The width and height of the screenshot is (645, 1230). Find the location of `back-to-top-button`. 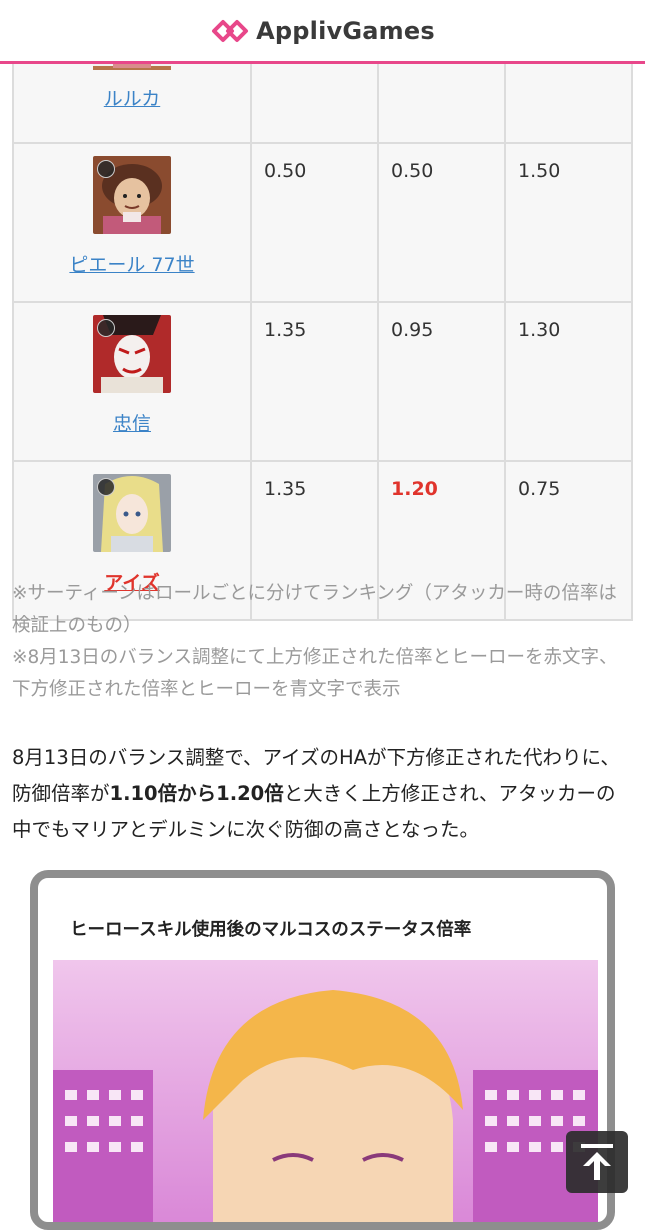

back-to-top-button is located at coordinates (597, 1162).